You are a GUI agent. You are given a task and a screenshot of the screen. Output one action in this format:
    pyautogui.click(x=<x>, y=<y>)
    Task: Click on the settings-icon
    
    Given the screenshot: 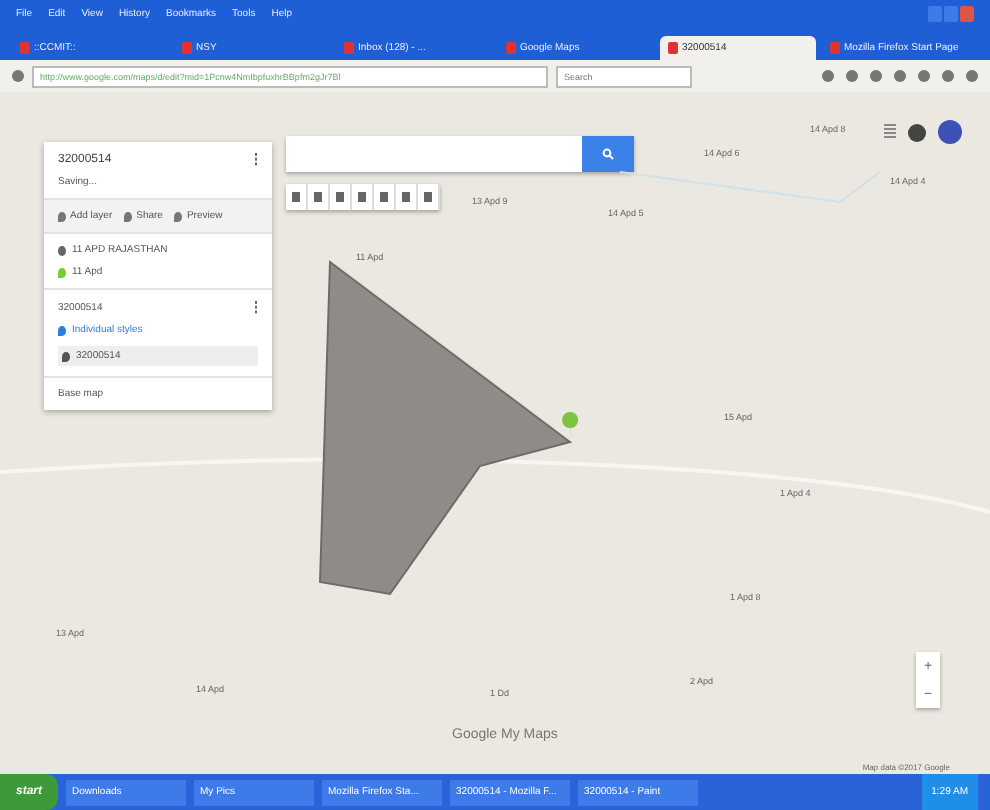 What is the action you would take?
    pyautogui.click(x=917, y=132)
    